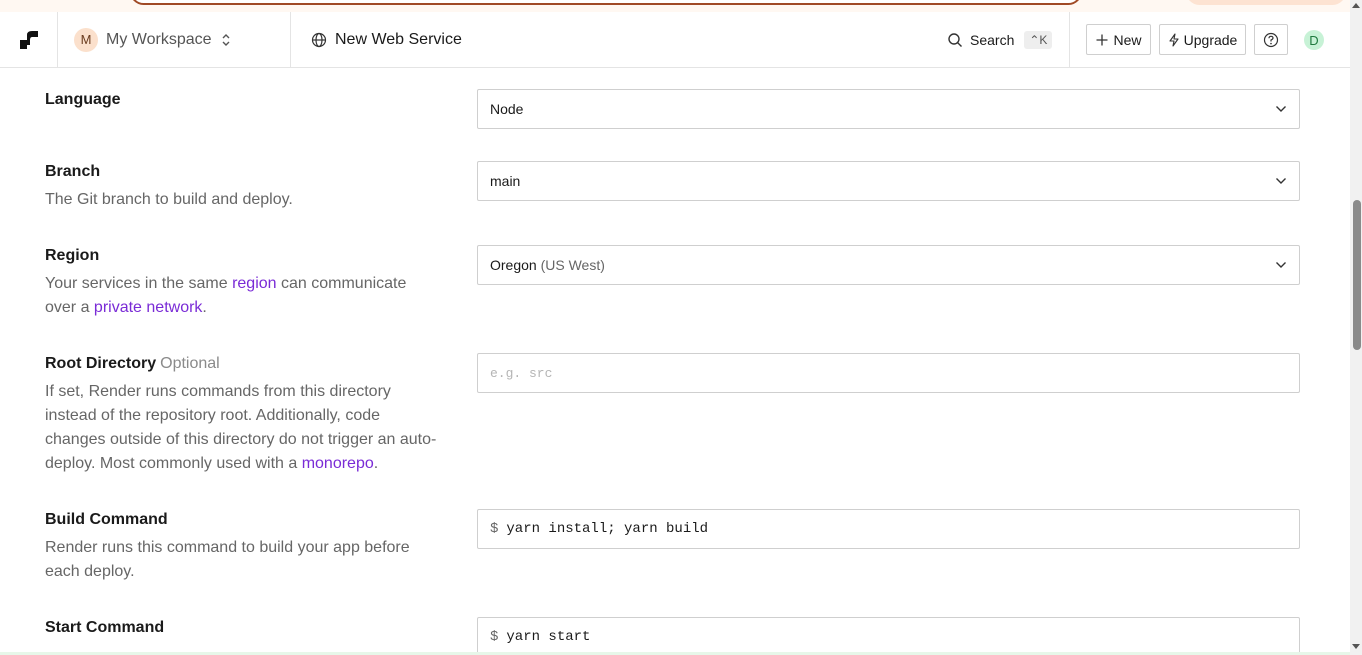 Image resolution: width=1362 pixels, height=655 pixels. What do you see at coordinates (888, 265) in the screenshot?
I see `region-select: Oregon (US West)` at bounding box center [888, 265].